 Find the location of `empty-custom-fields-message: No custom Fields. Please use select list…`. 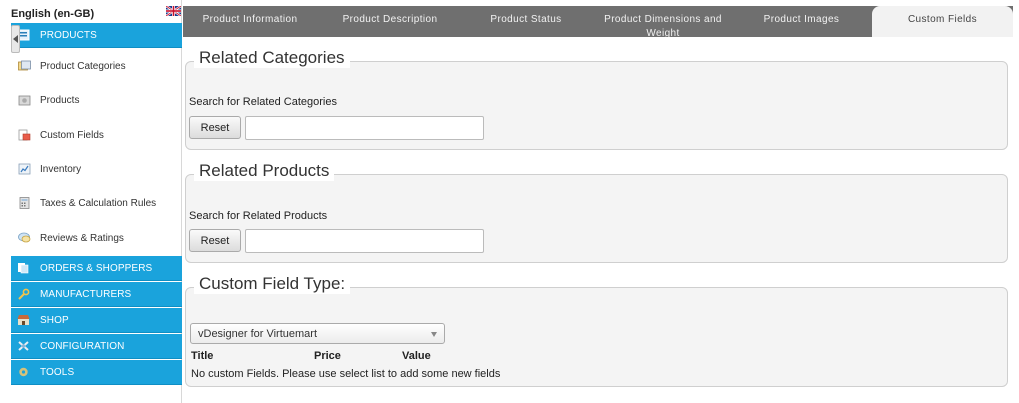

empty-custom-fields-message: No custom Fields. Please use select list… is located at coordinates (346, 374).